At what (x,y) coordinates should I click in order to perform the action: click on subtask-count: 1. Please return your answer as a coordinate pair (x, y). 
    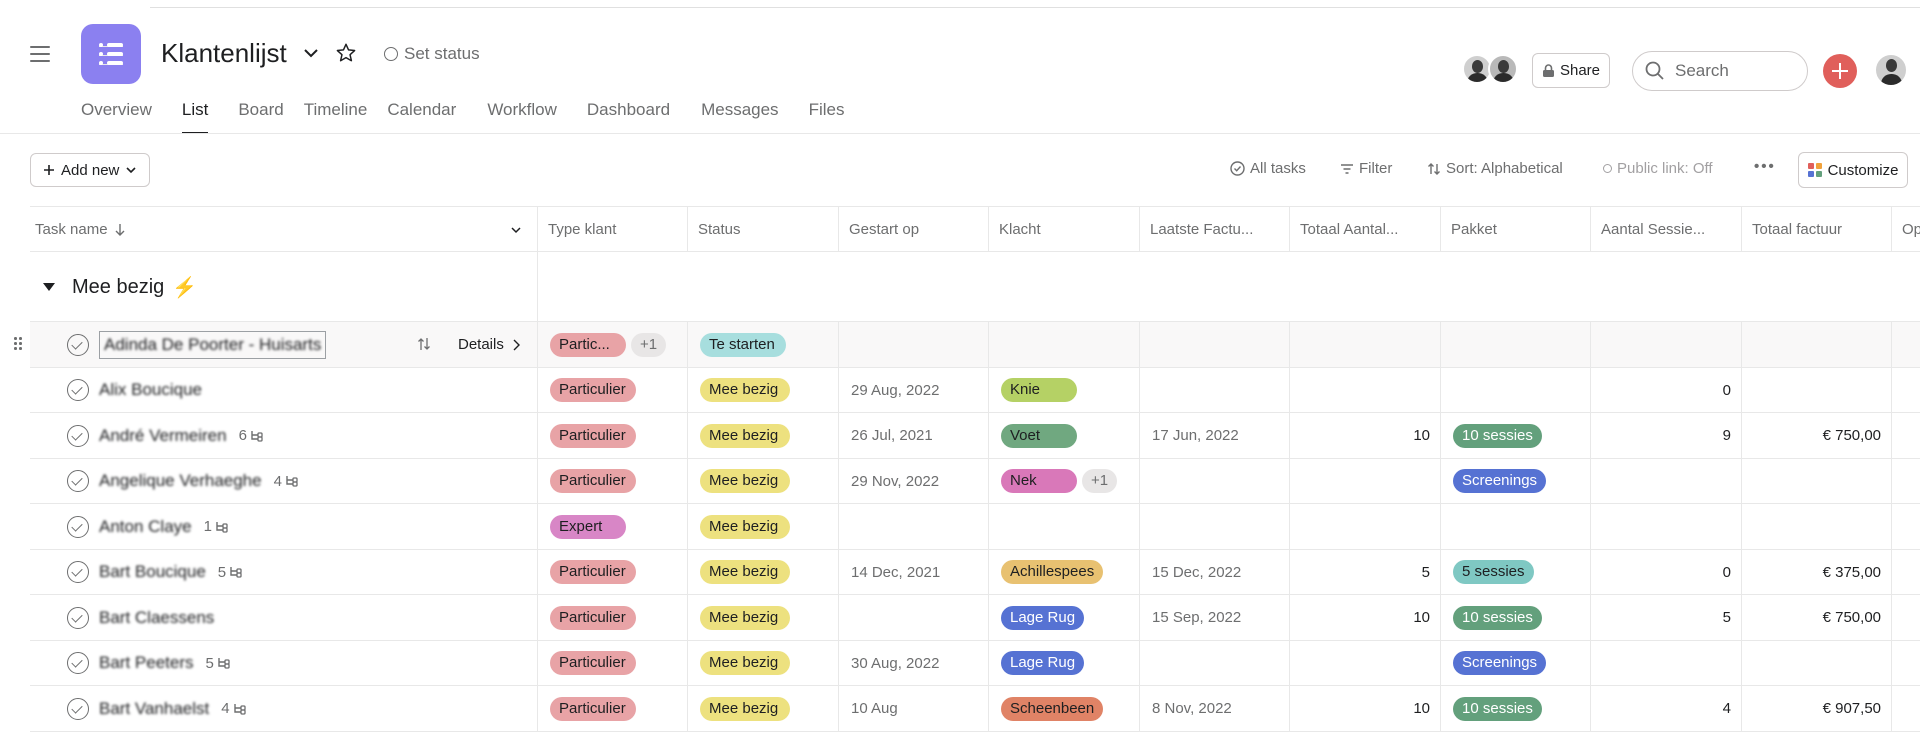
    Looking at the image, I should click on (216, 526).